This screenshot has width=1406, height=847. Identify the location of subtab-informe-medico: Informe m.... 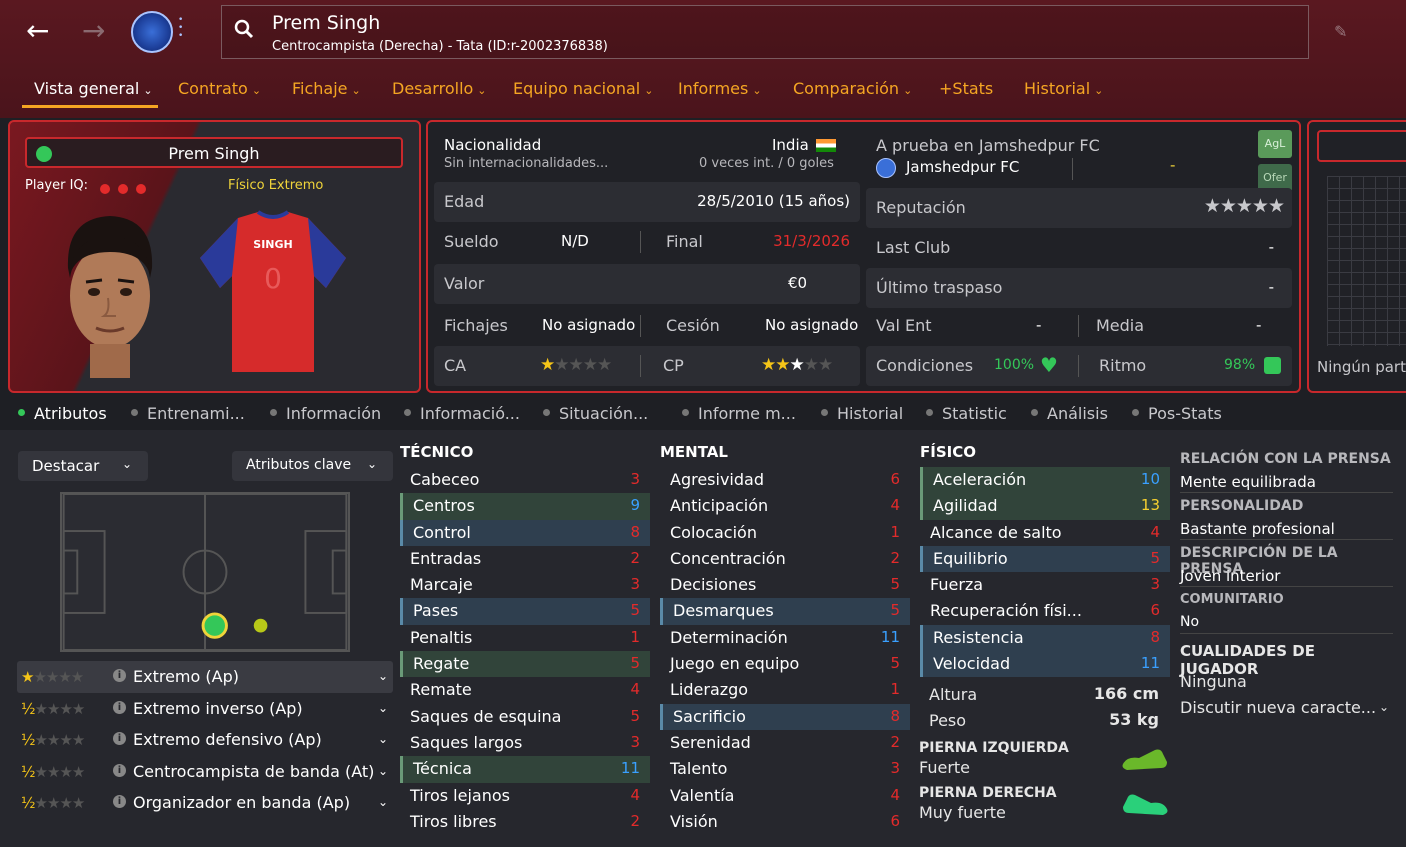
(739, 413).